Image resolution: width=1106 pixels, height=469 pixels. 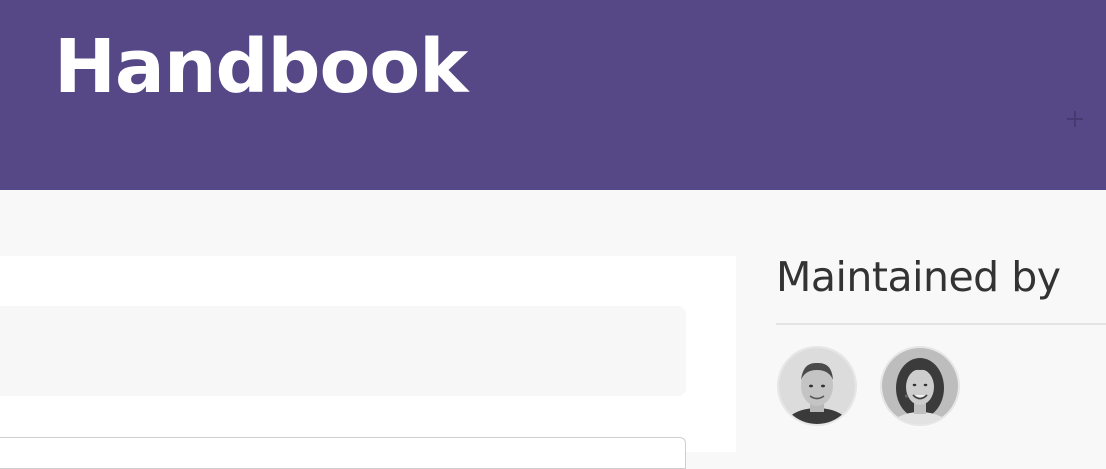 I want to click on plus-icon, so click(x=1075, y=119).